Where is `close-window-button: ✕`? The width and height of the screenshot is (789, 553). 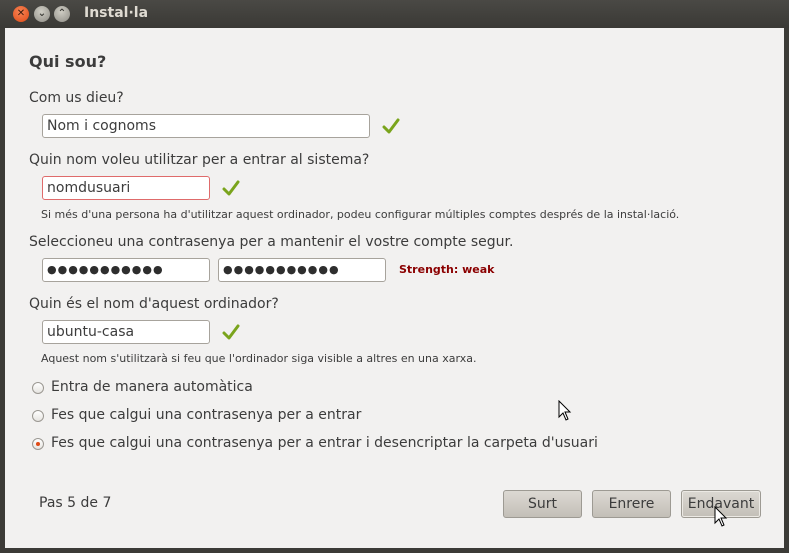
close-window-button: ✕ is located at coordinates (21, 14).